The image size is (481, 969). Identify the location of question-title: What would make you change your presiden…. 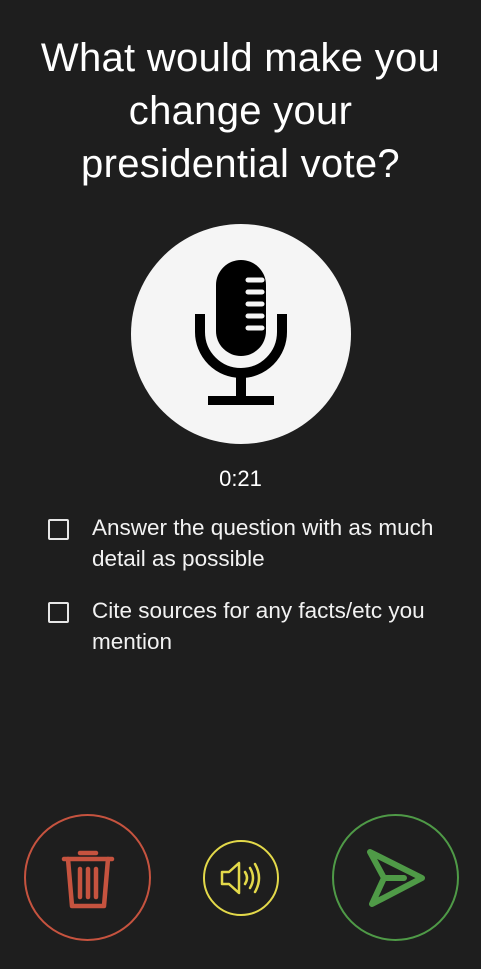
(240, 111).